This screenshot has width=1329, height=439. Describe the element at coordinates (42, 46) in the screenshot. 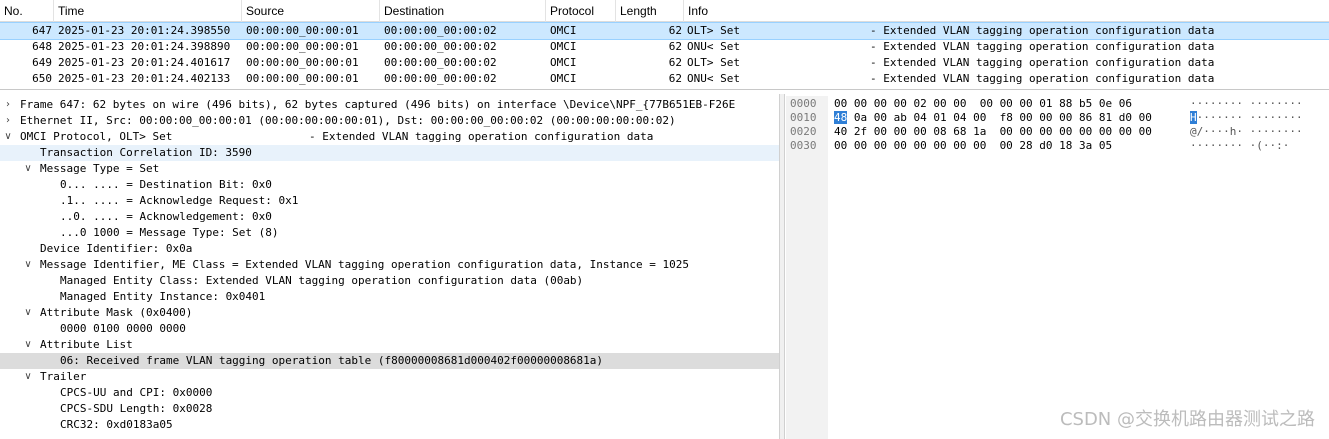

I see `packet-no: 648` at that location.